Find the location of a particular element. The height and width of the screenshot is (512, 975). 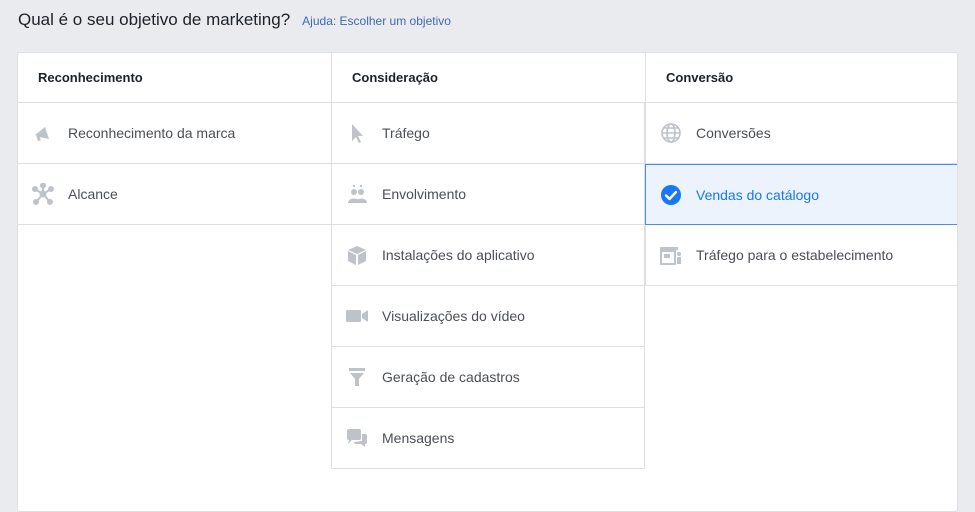

objective-label: Alcance is located at coordinates (93, 194).